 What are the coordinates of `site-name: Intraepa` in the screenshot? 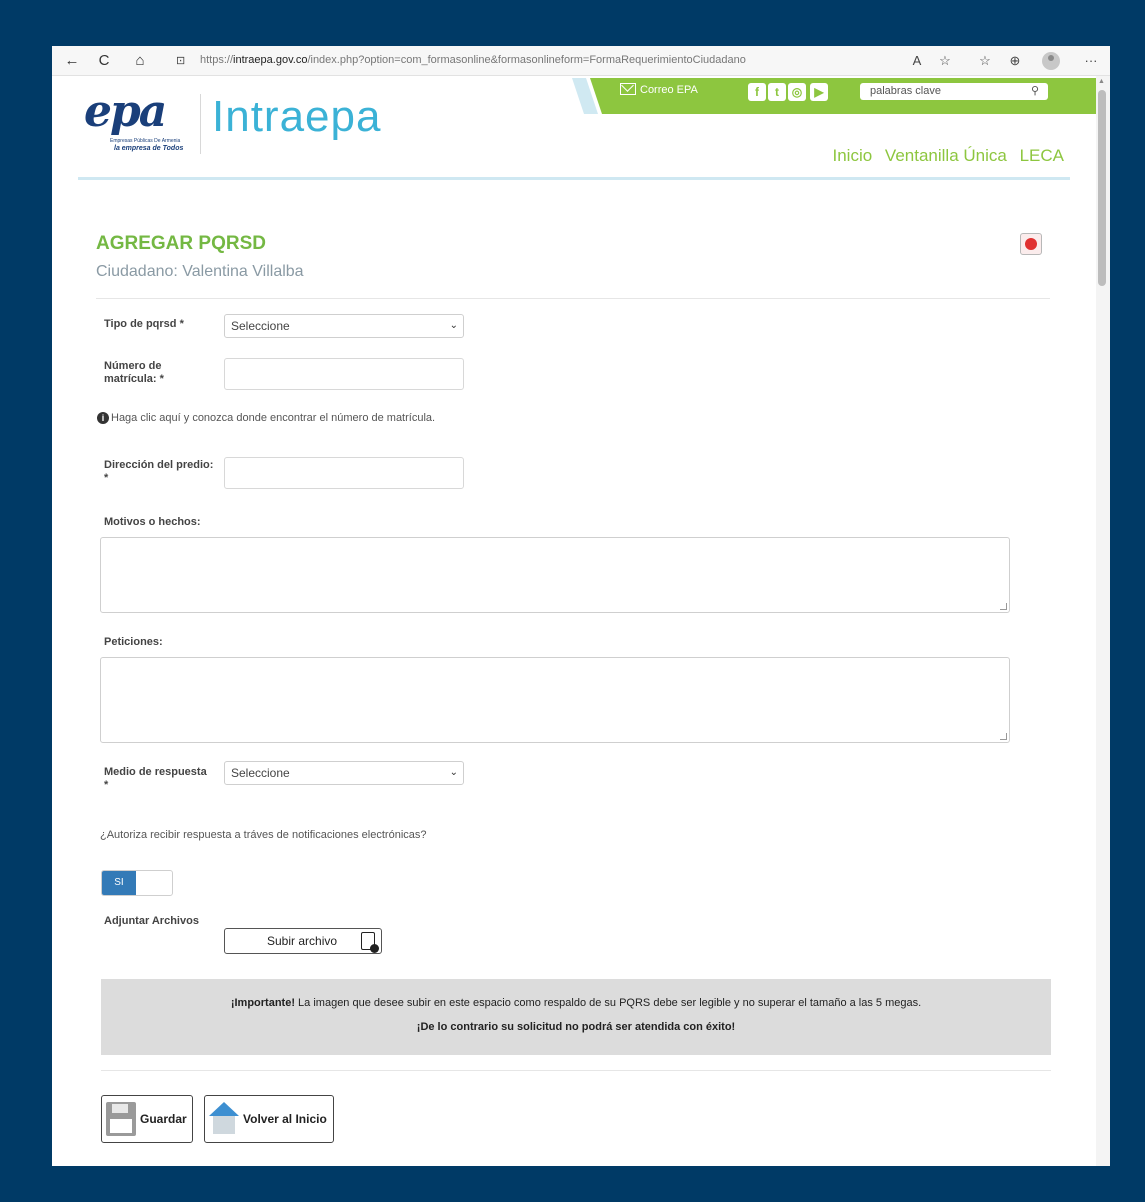 It's located at (297, 116).